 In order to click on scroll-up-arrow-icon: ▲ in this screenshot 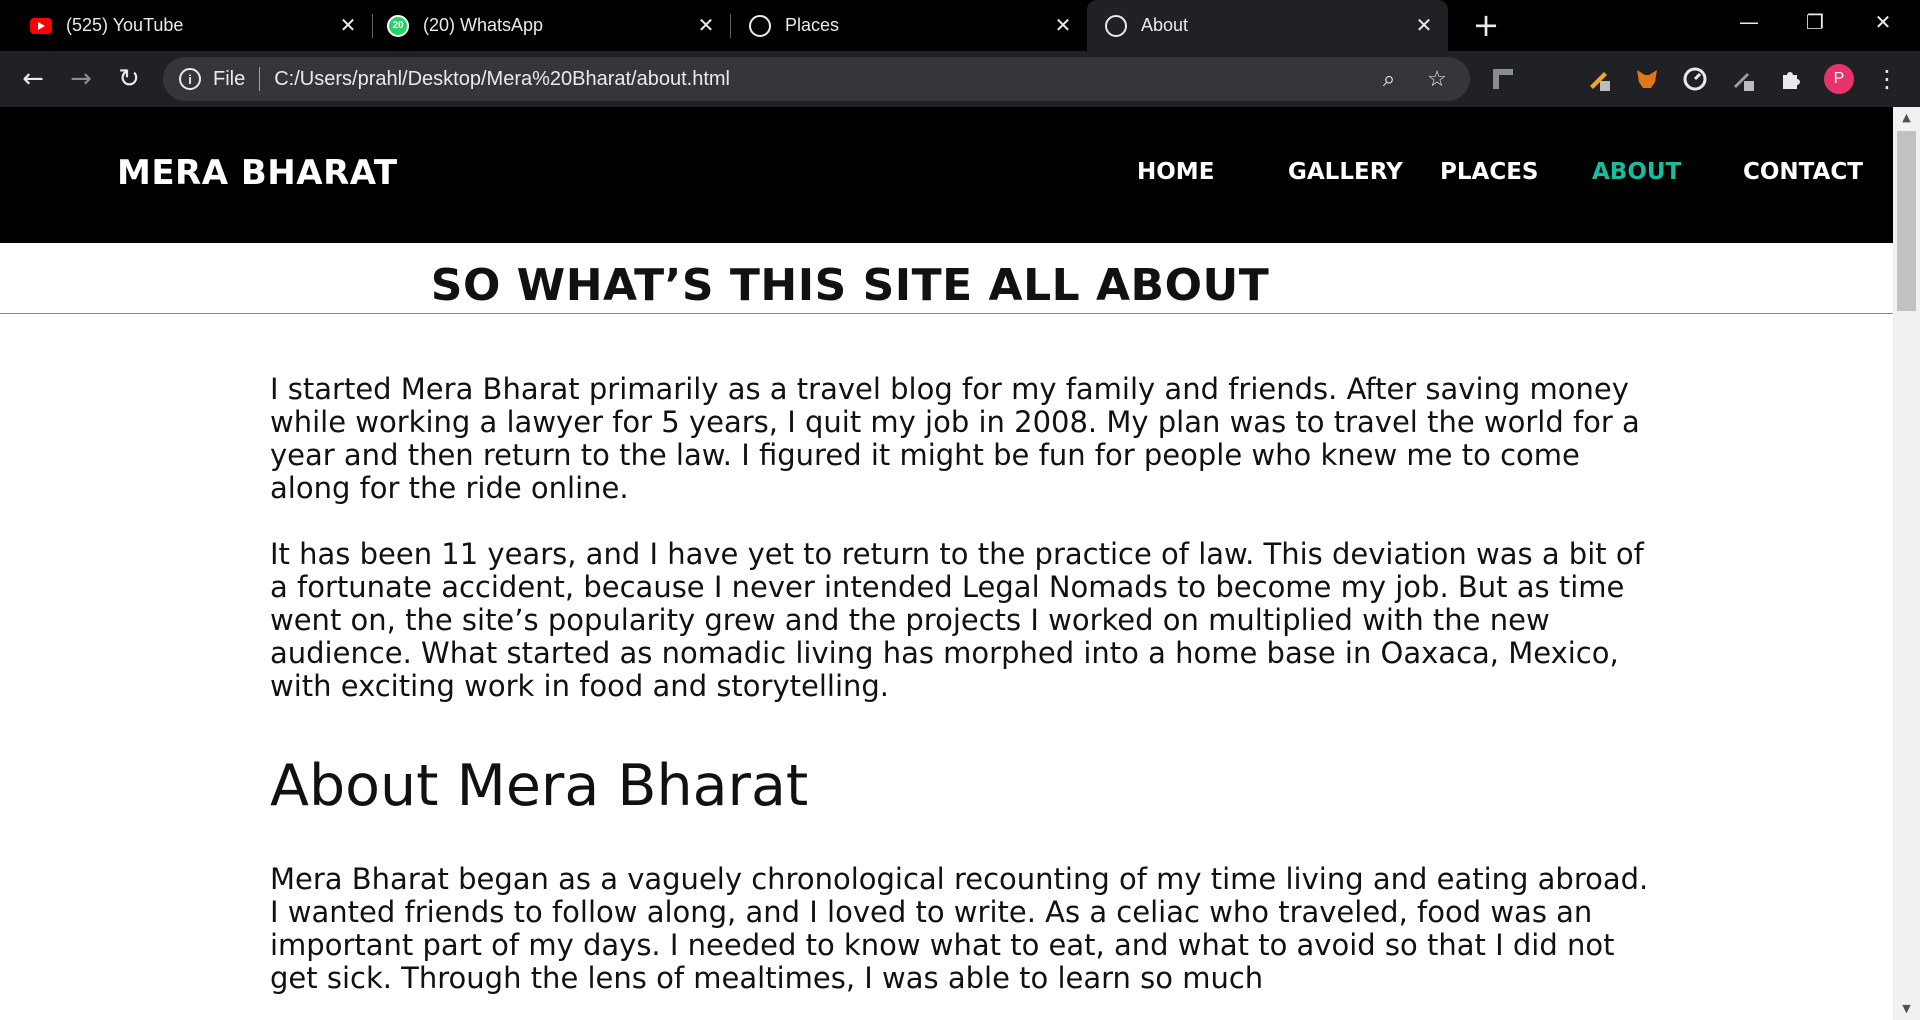, I will do `click(1906, 118)`.